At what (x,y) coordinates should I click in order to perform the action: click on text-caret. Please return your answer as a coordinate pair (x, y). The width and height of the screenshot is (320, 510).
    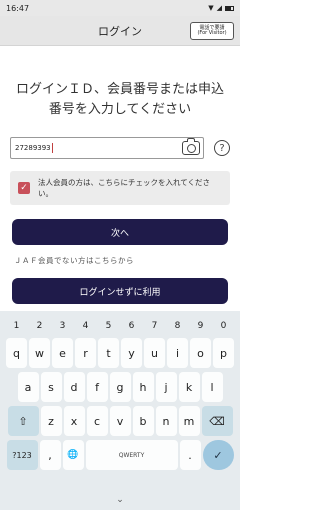
    Looking at the image, I should click on (52, 148).